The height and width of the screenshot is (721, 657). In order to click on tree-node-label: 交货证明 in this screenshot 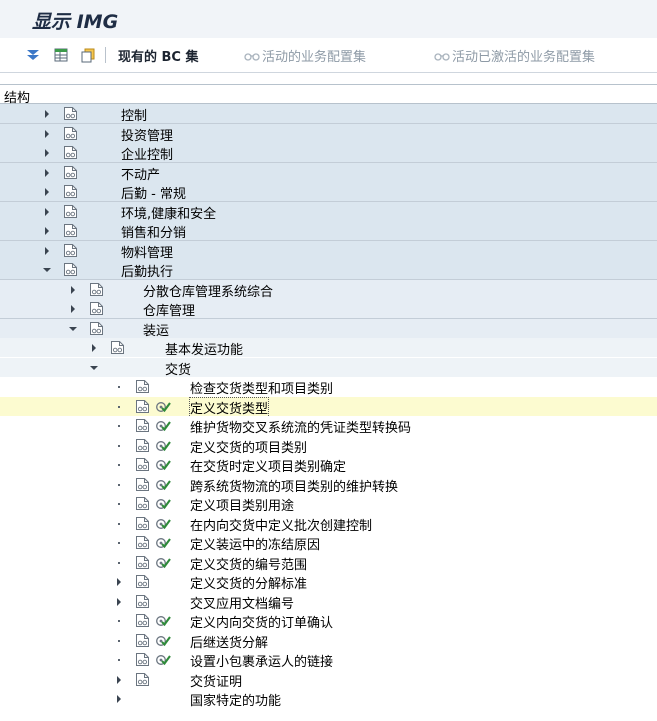, I will do `click(216, 680)`.